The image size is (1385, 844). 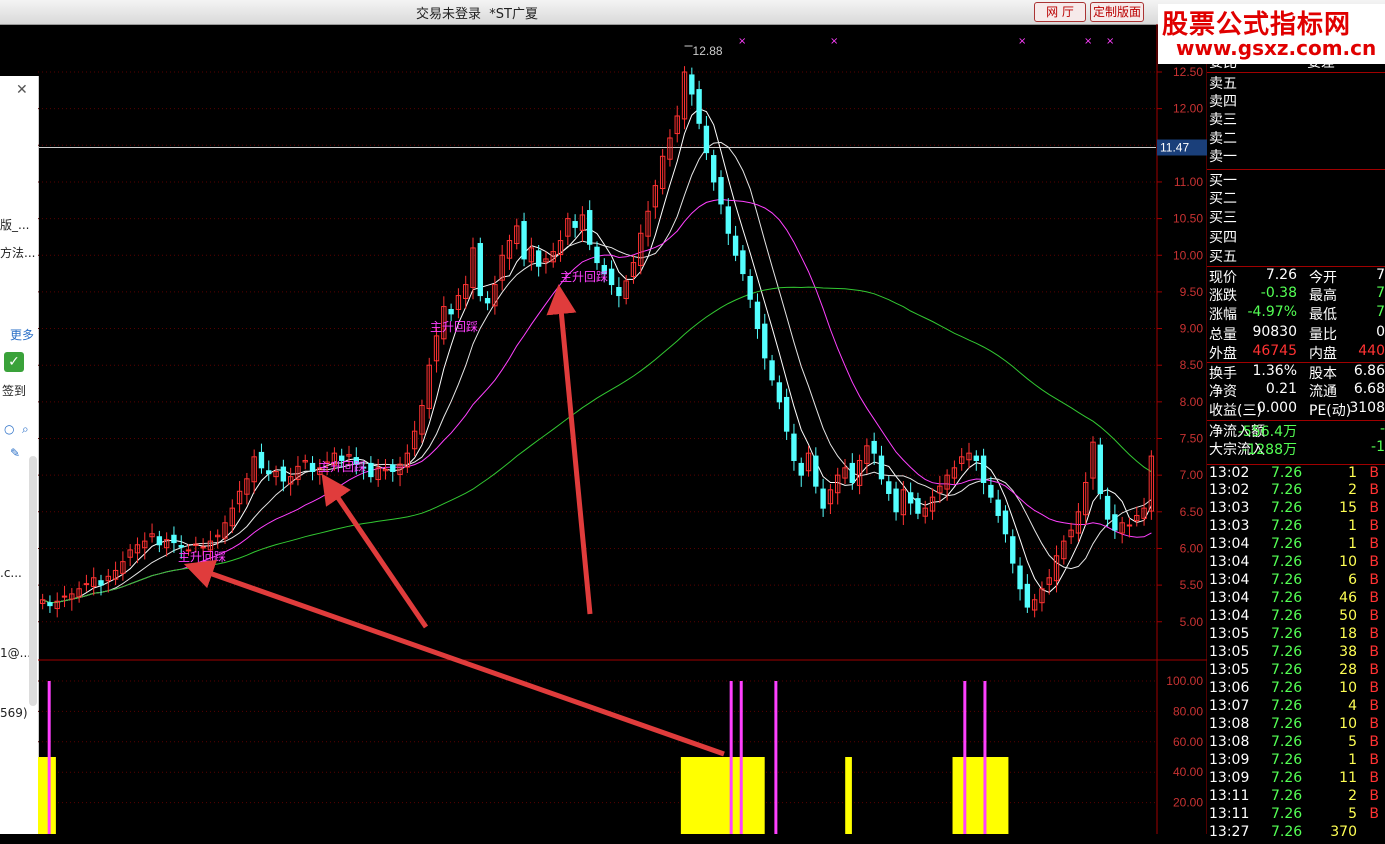 What do you see at coordinates (14, 713) in the screenshot?
I see `sidebar-item: 569)` at bounding box center [14, 713].